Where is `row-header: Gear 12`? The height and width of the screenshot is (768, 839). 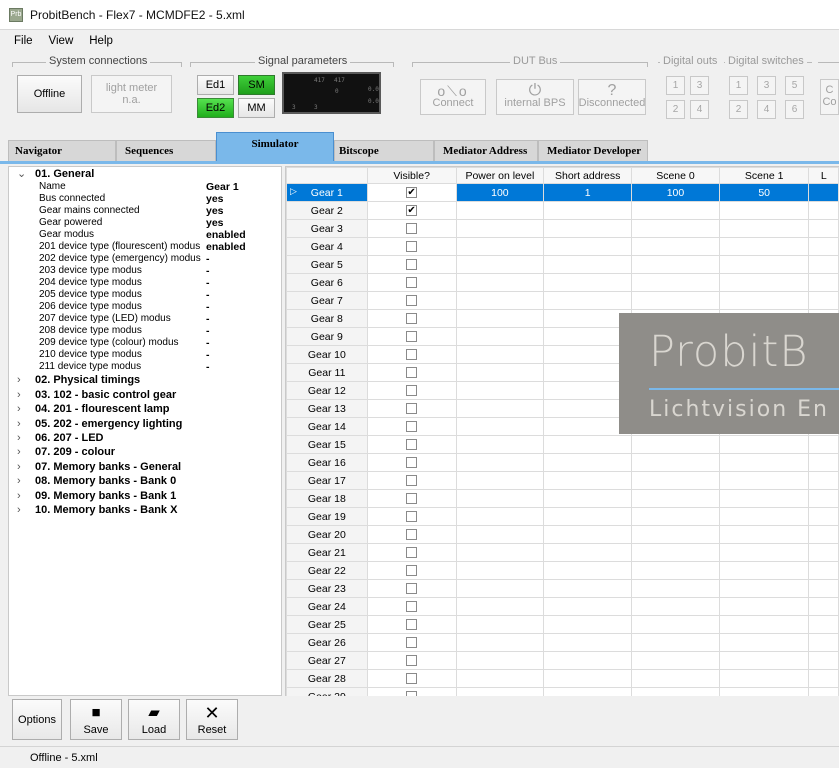 row-header: Gear 12 is located at coordinates (327, 390).